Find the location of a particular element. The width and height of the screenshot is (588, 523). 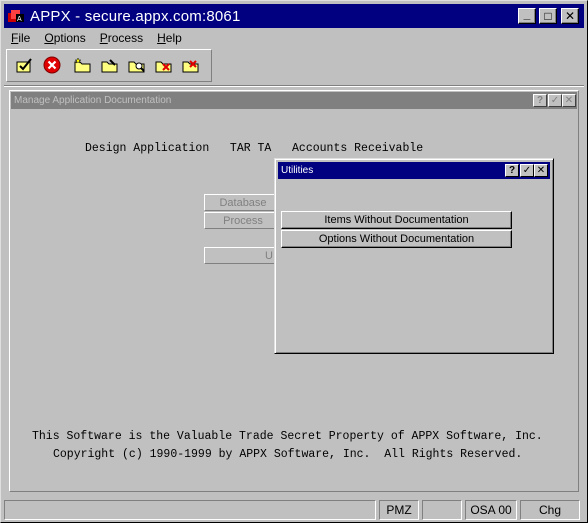

inner-ok-button: ✓ is located at coordinates (555, 100).